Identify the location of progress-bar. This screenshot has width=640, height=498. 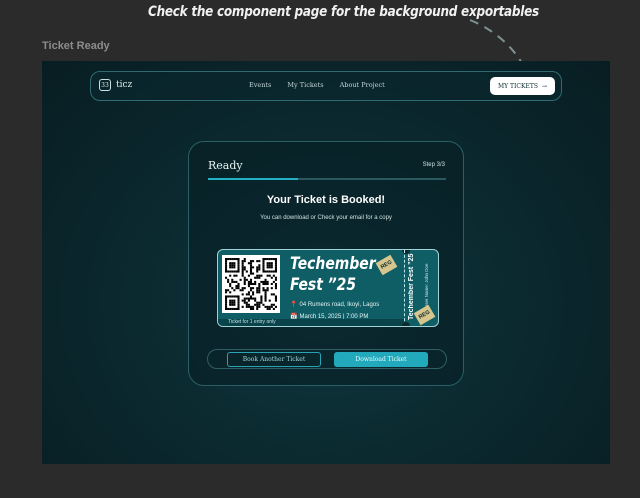
(327, 179).